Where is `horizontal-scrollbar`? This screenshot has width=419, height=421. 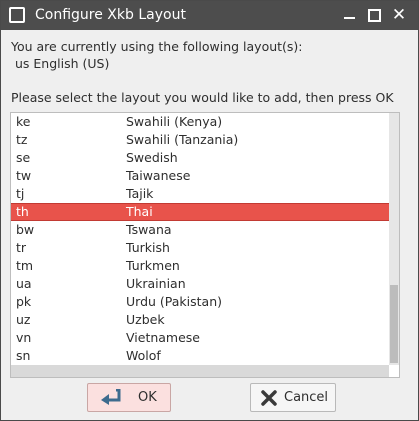 horizontal-scrollbar is located at coordinates (200, 371).